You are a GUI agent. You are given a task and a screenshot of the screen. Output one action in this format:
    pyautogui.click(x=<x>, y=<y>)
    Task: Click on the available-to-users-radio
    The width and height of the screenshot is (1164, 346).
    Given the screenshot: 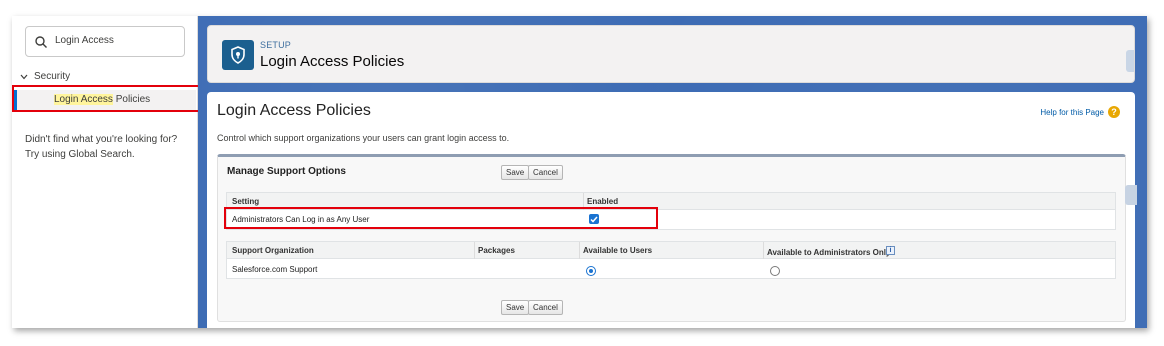 What is the action you would take?
    pyautogui.click(x=591, y=271)
    